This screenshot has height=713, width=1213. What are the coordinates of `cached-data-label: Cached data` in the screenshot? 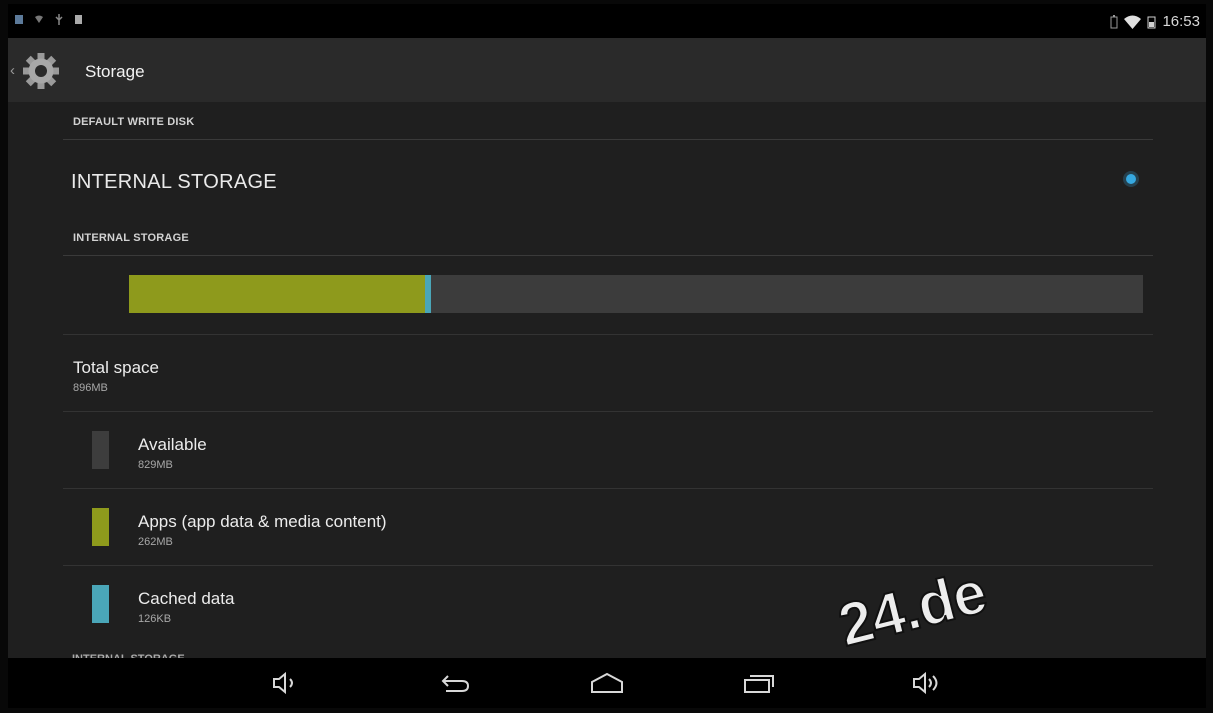 It's located at (186, 598).